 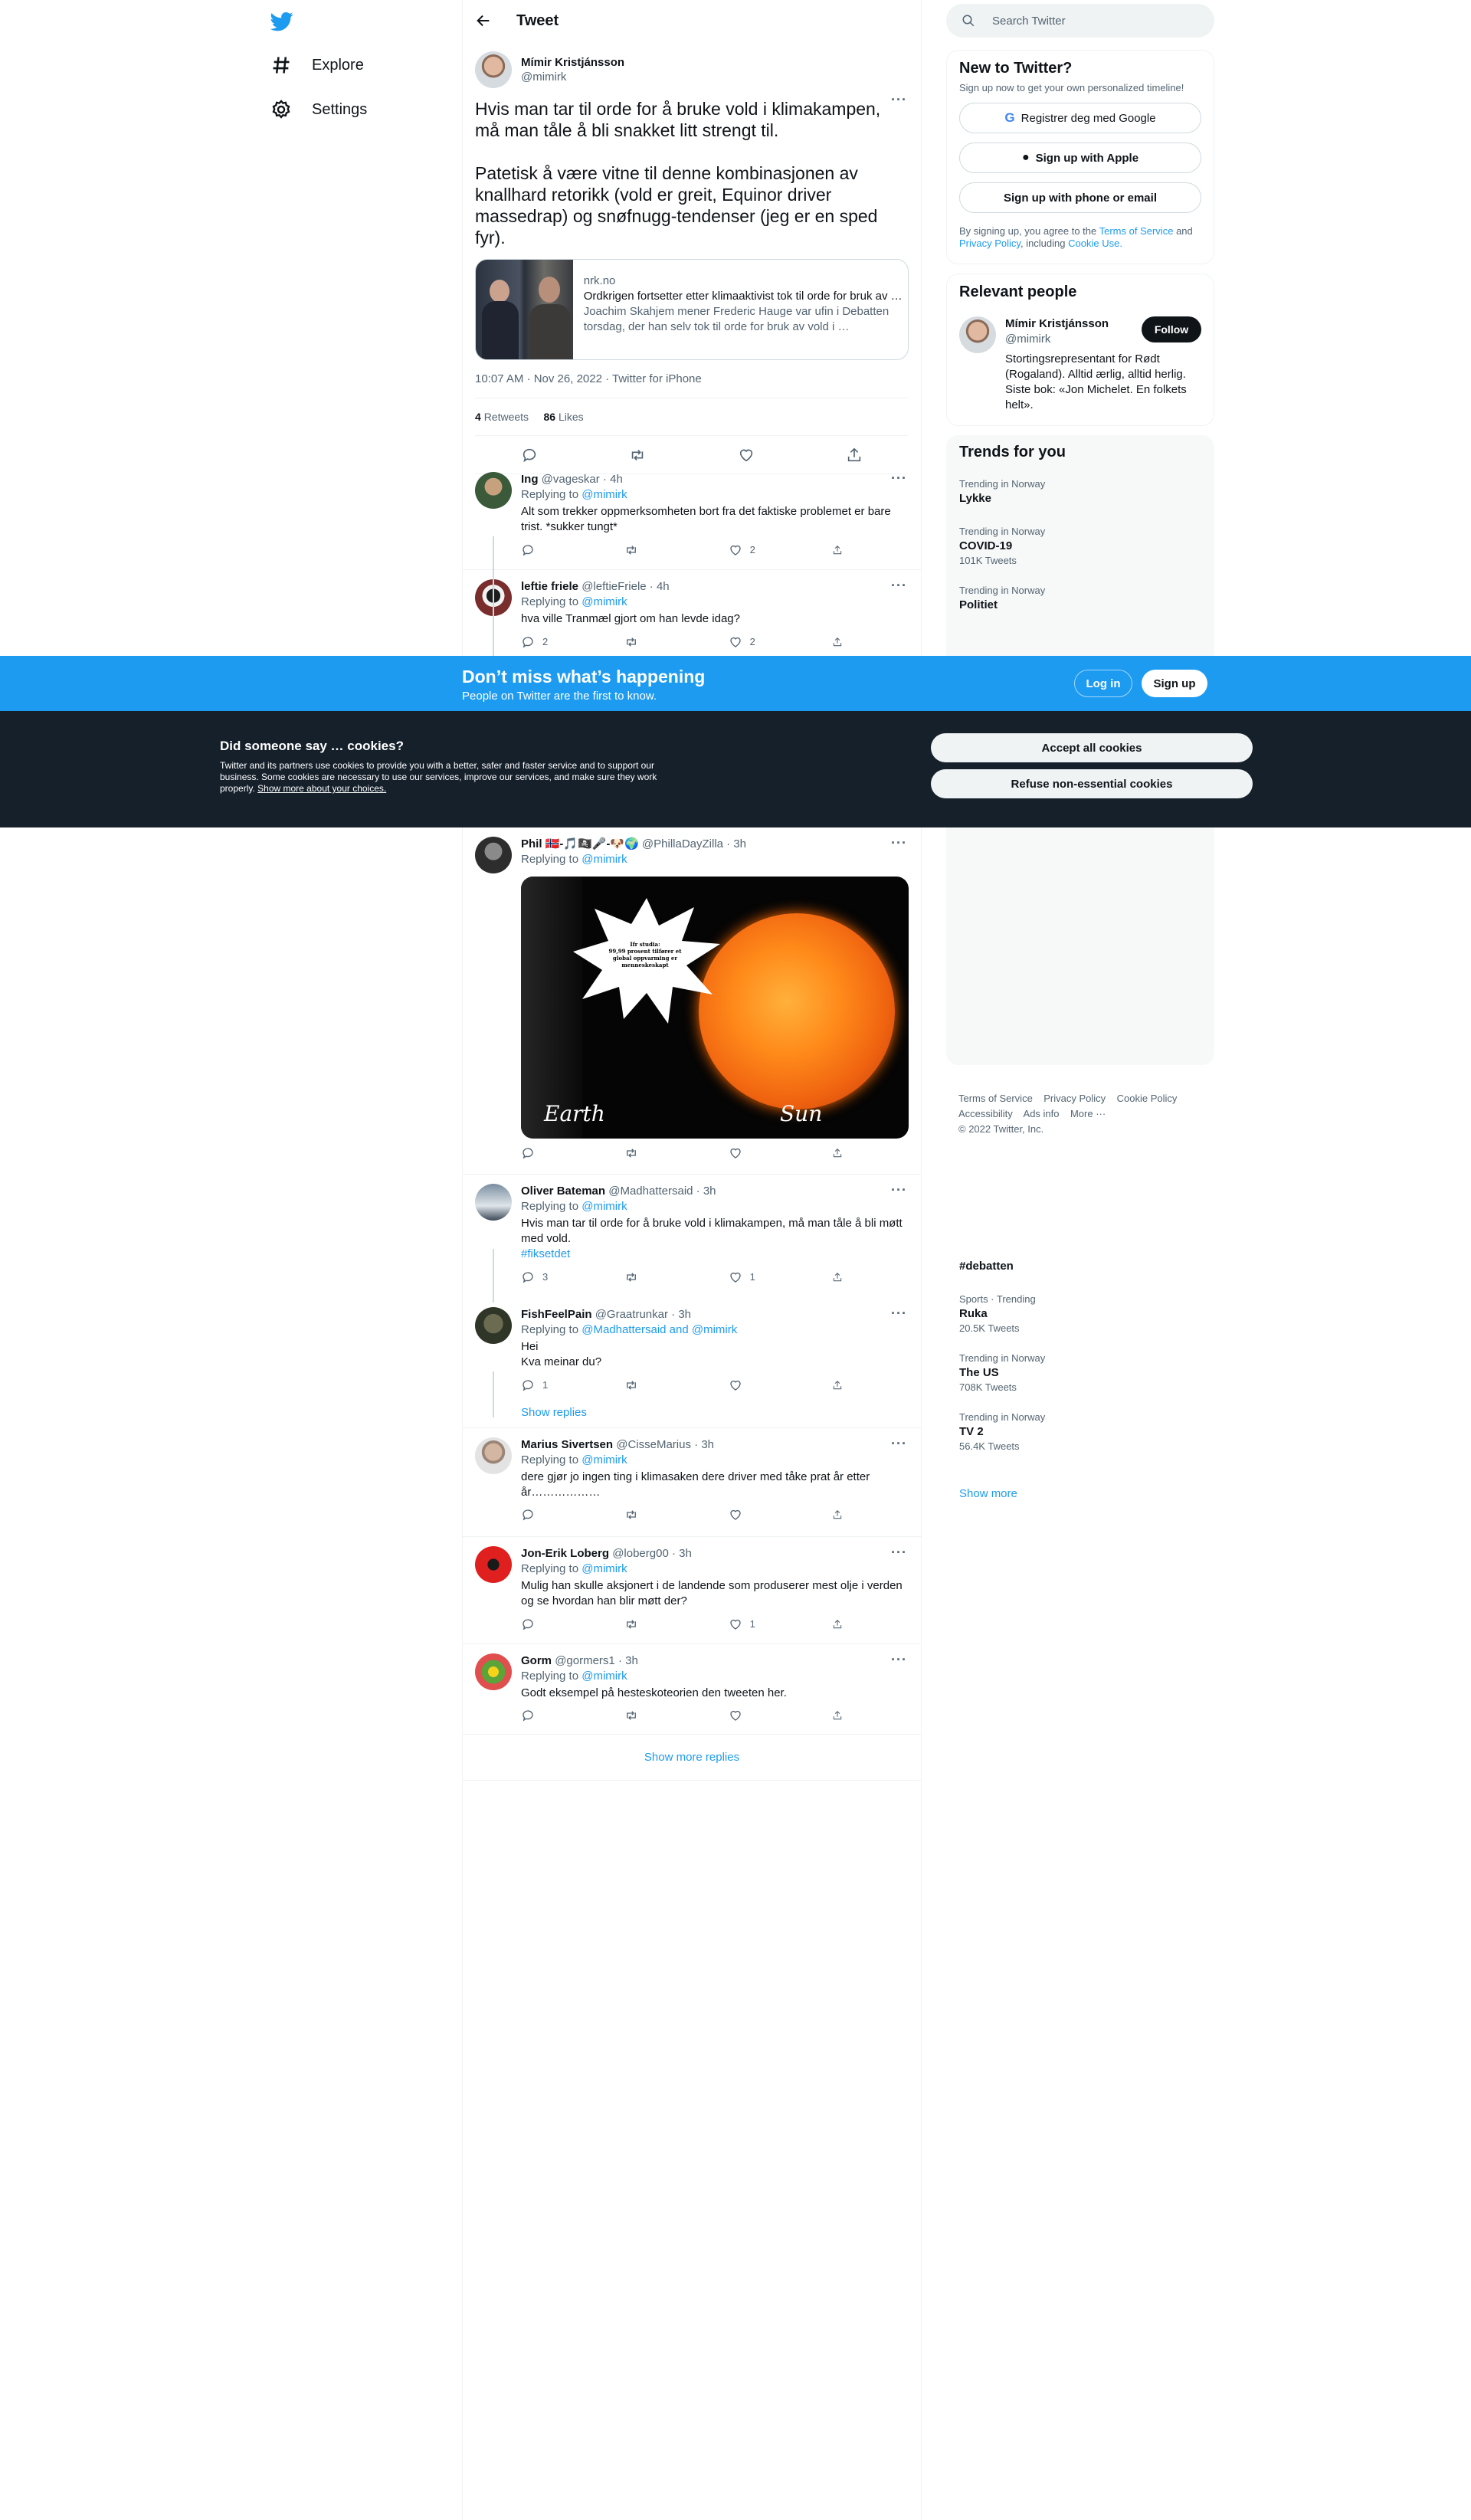 What do you see at coordinates (536, 1660) in the screenshot?
I see `reply-author-name: Gorm` at bounding box center [536, 1660].